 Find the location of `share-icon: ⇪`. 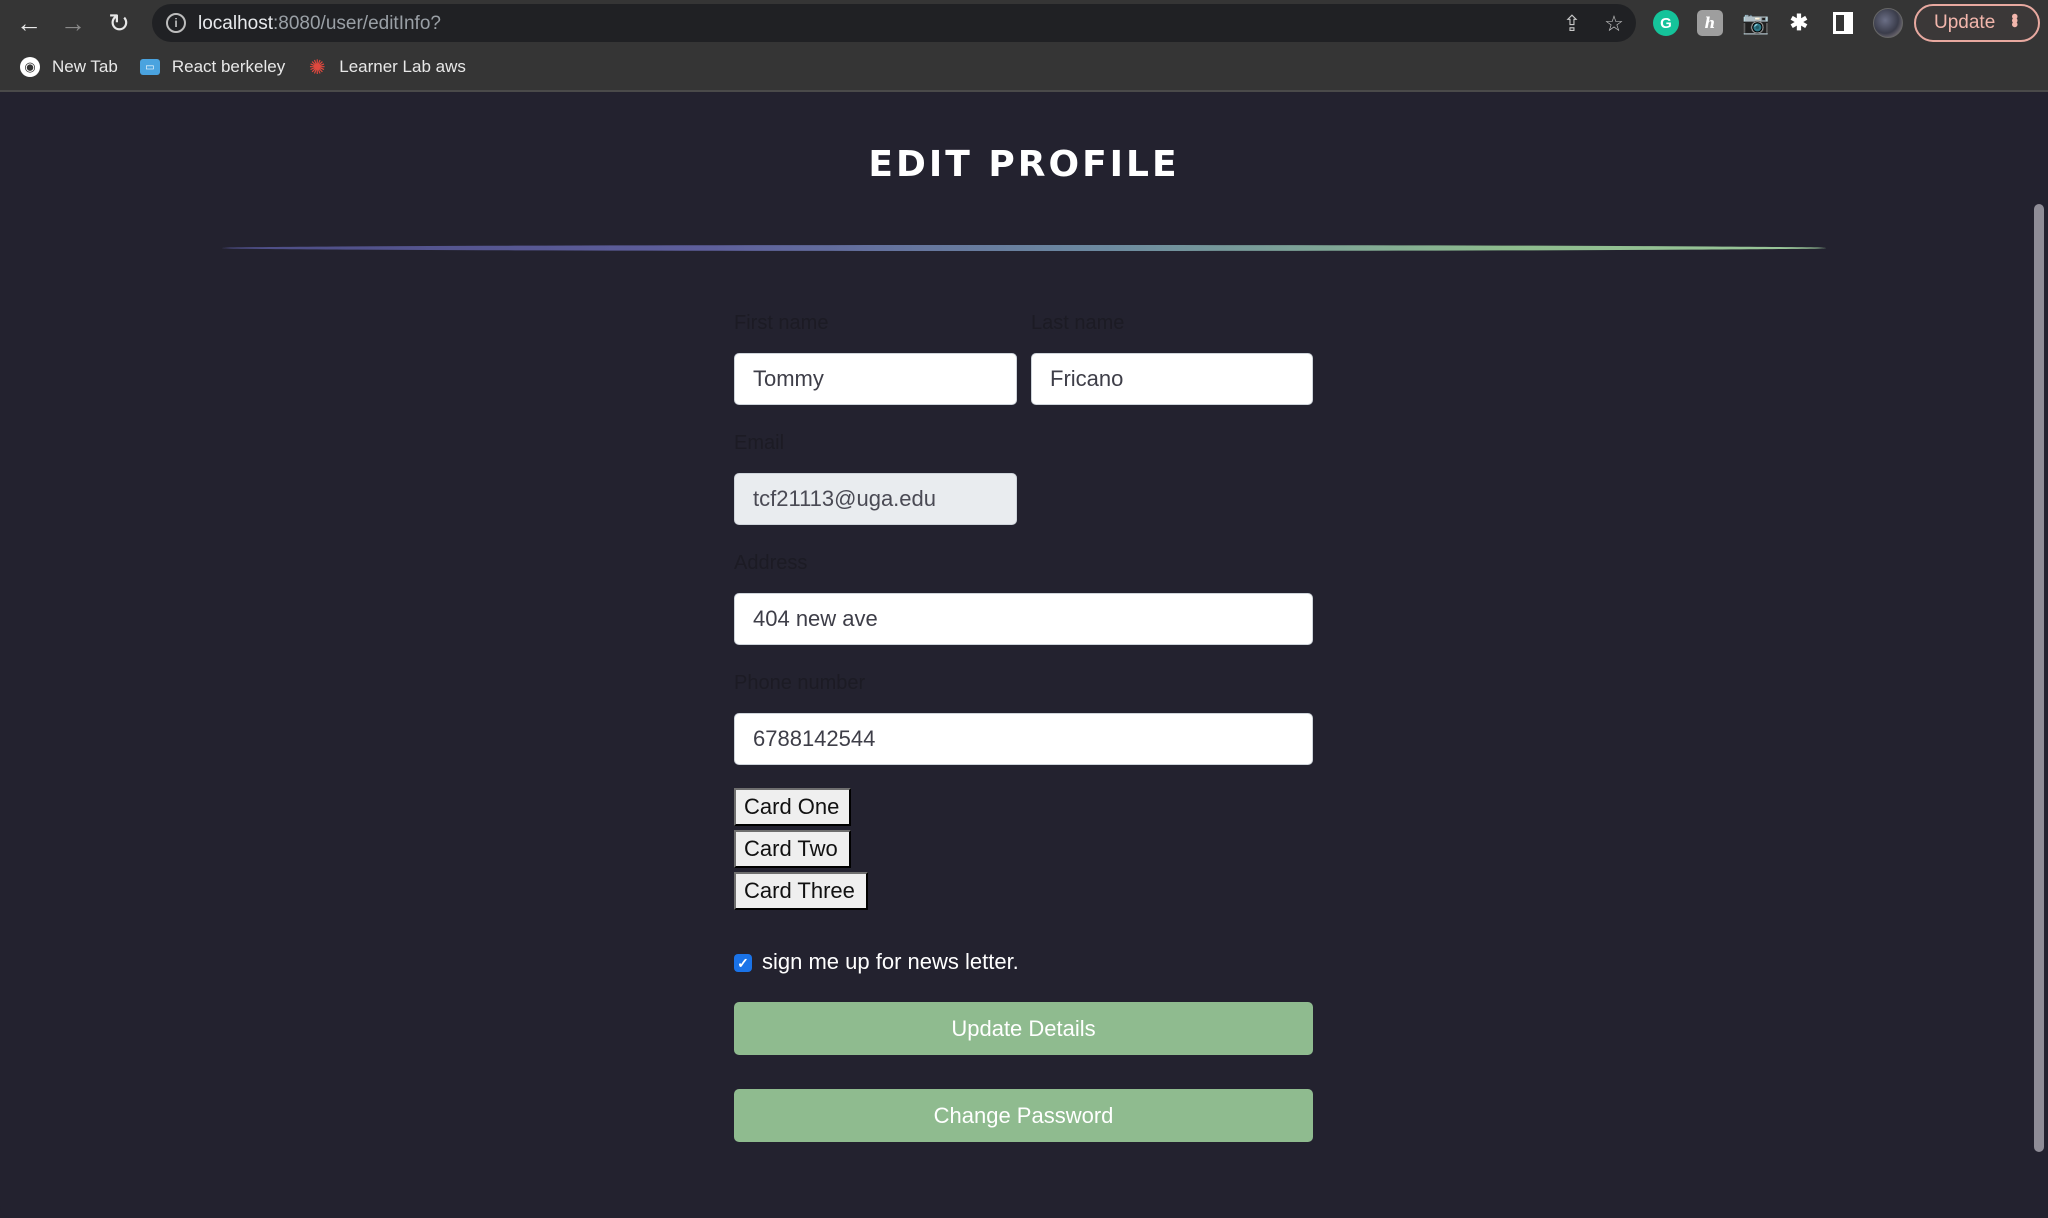

share-icon: ⇪ is located at coordinates (1572, 24).